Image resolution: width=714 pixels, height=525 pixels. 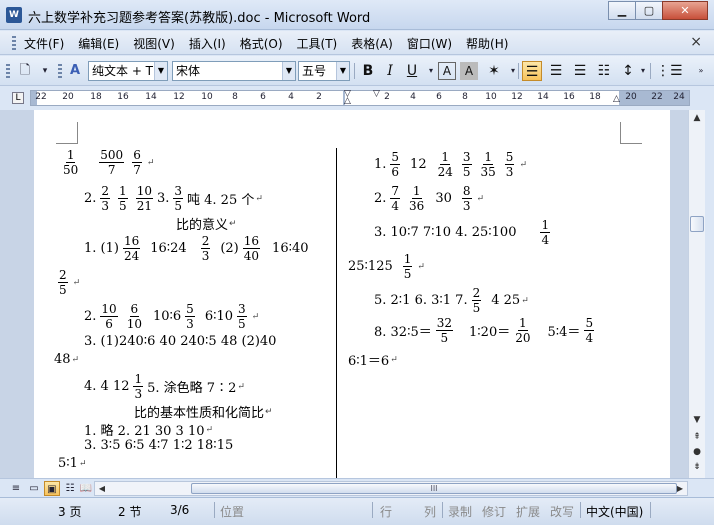 What do you see at coordinates (532, 71) in the screenshot?
I see `align-left-button: ☰` at bounding box center [532, 71].